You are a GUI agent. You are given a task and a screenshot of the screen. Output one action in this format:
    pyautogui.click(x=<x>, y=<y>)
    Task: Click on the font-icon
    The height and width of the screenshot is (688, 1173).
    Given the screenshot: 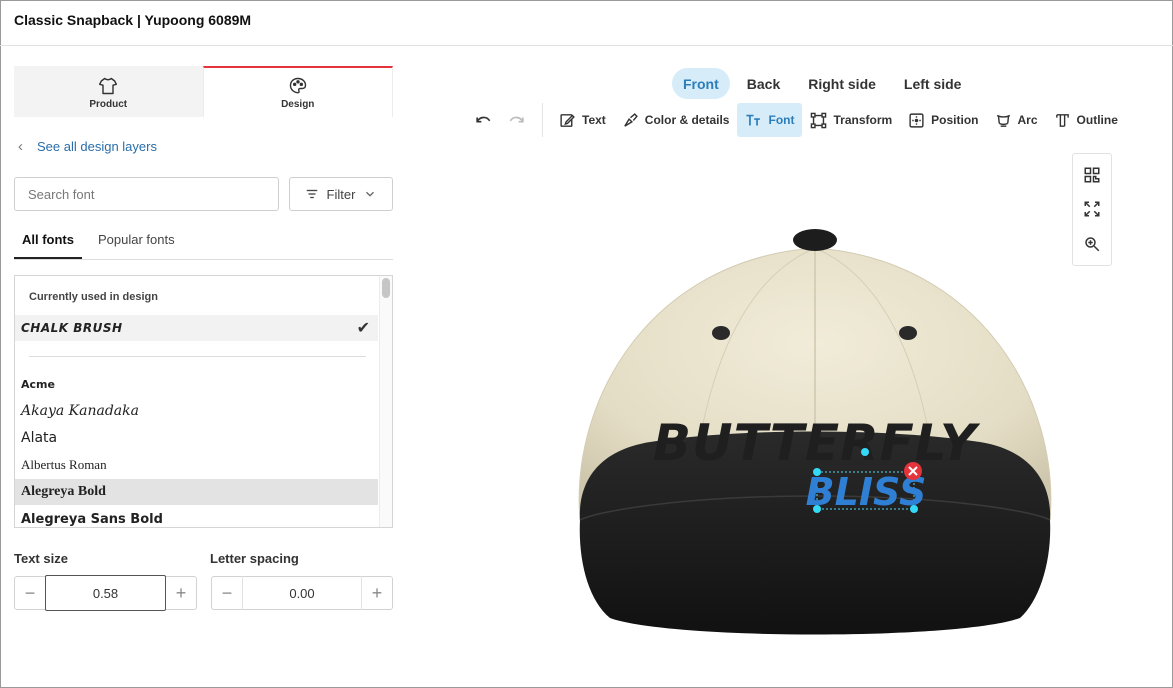 What is the action you would take?
    pyautogui.click(x=753, y=119)
    